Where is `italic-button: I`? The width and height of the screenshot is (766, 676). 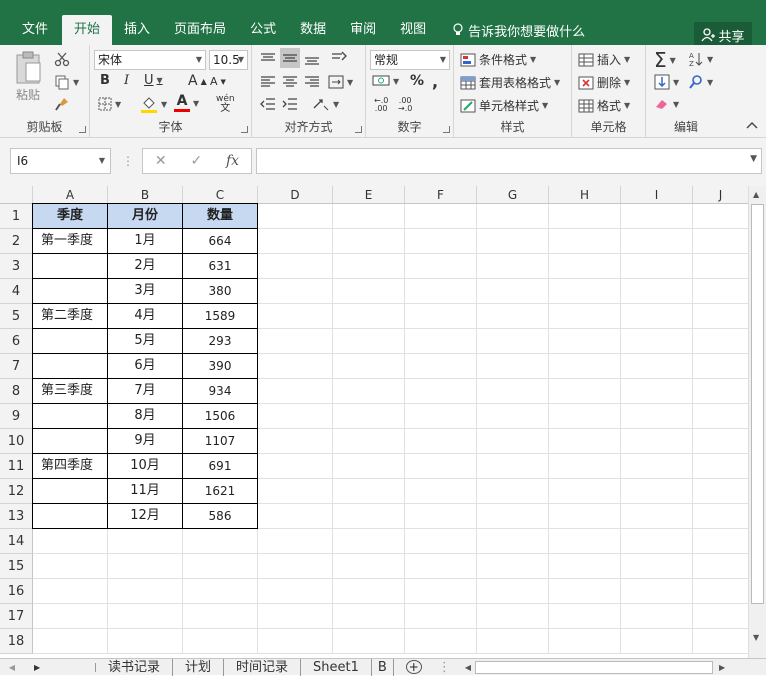 italic-button: I is located at coordinates (126, 80).